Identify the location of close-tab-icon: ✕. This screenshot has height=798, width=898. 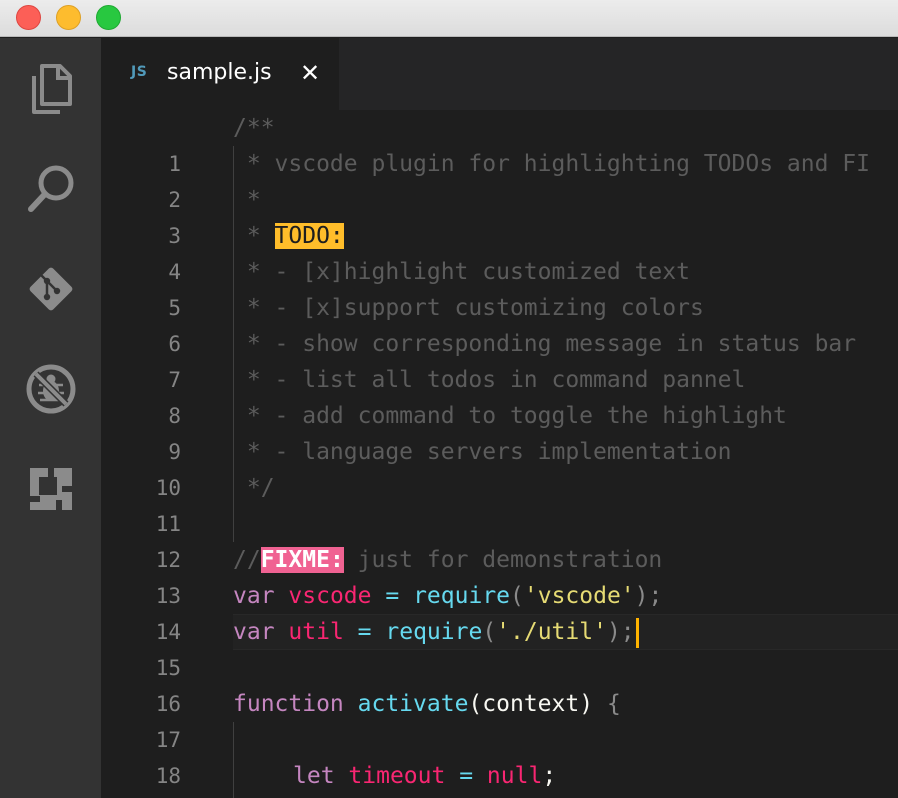
(310, 73).